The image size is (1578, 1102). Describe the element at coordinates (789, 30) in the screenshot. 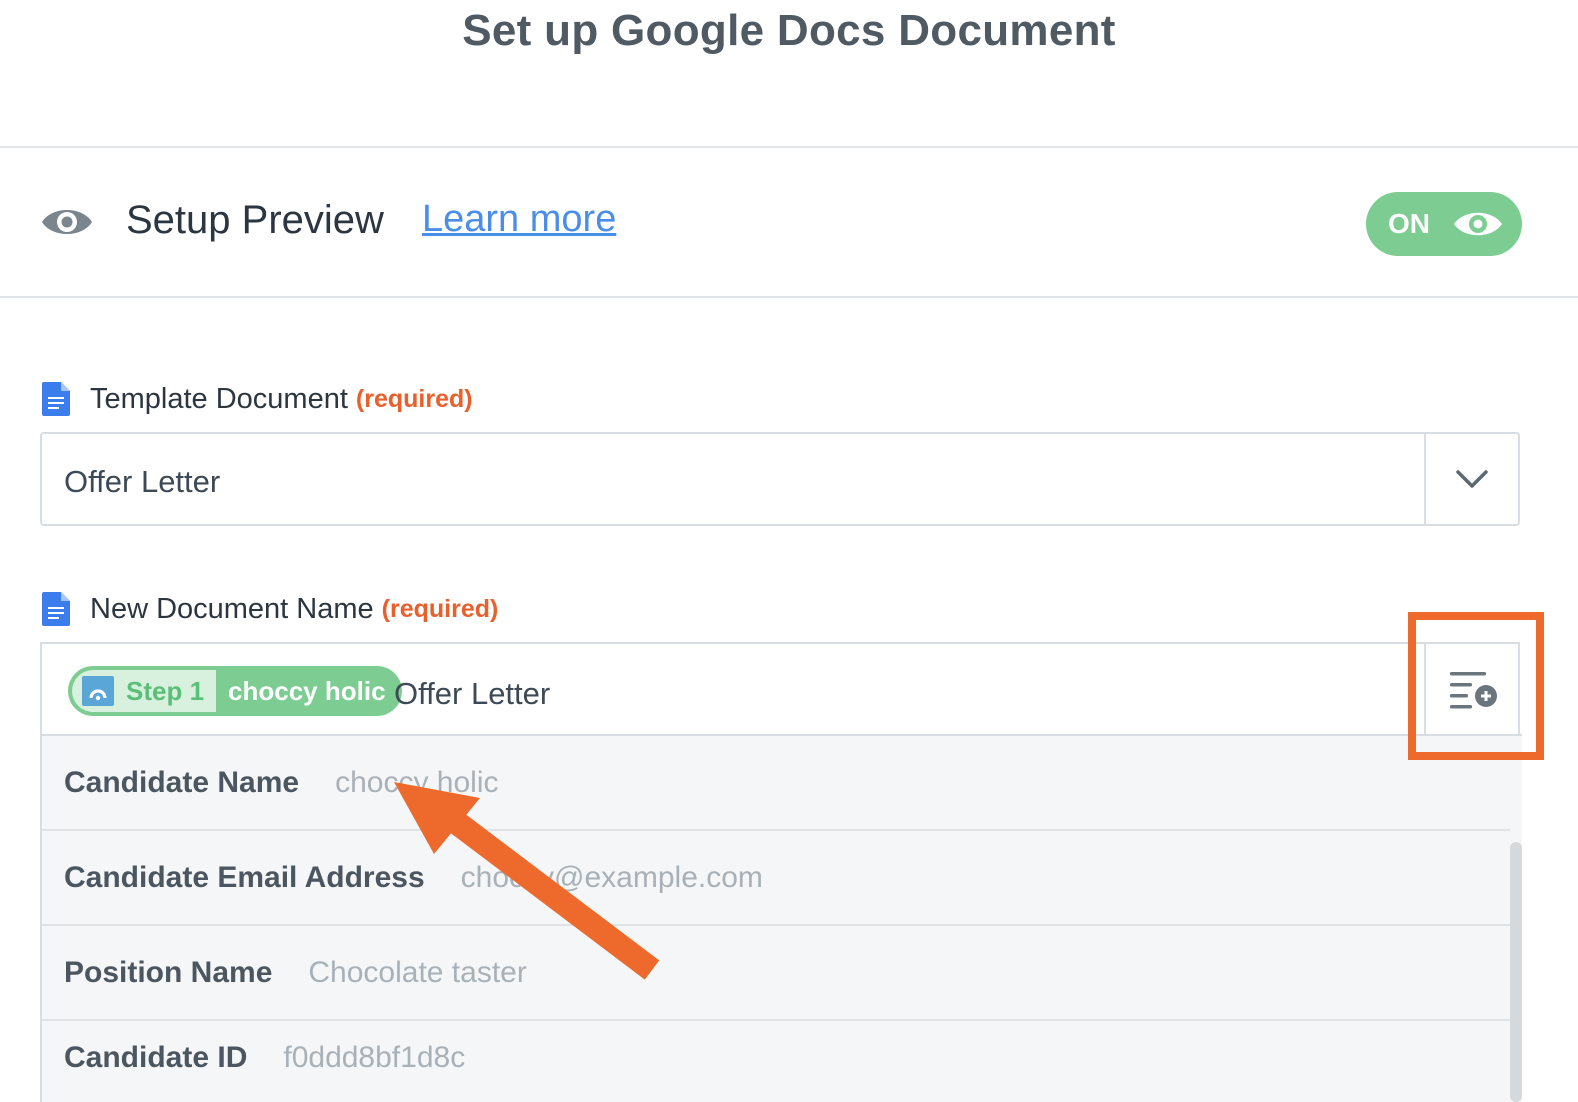

I see `page-title: Set up Google Docs Document` at that location.